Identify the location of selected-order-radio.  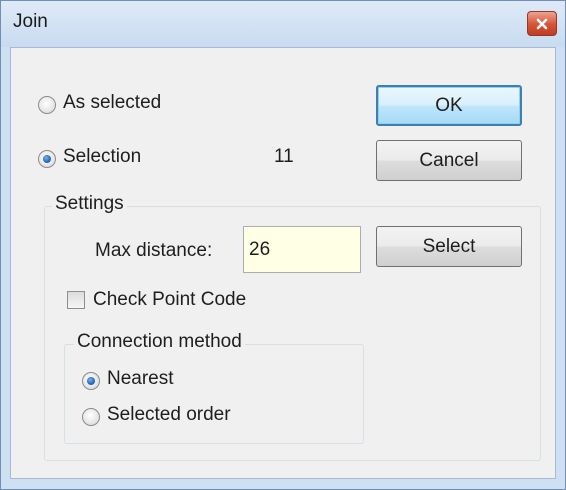
(91, 417).